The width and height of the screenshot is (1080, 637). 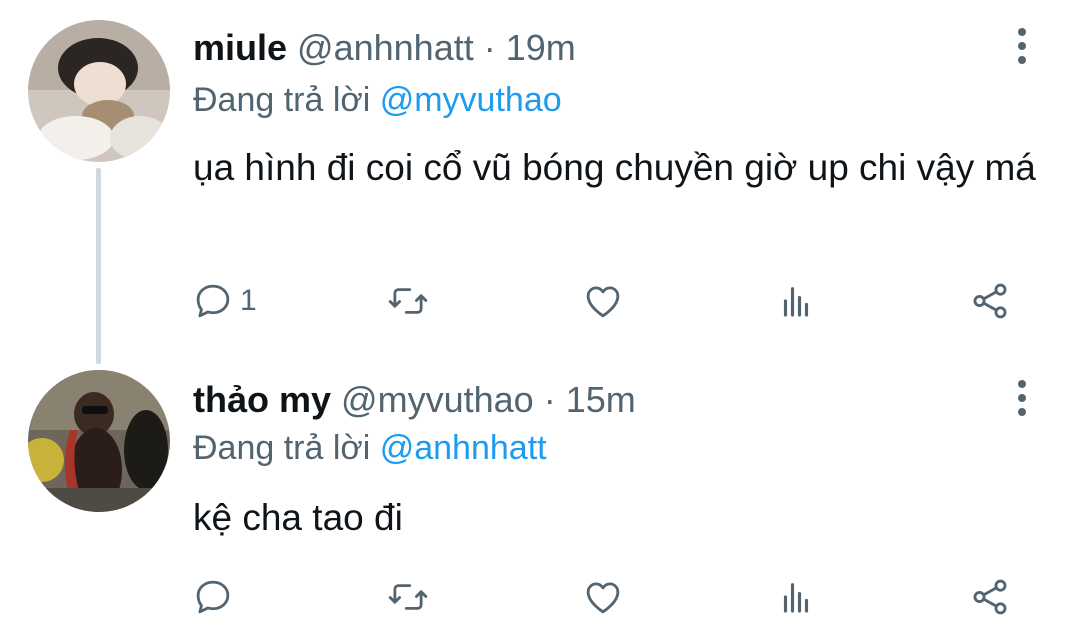 I want to click on tweet-text: kệ cha tao đi, so click(x=298, y=517).